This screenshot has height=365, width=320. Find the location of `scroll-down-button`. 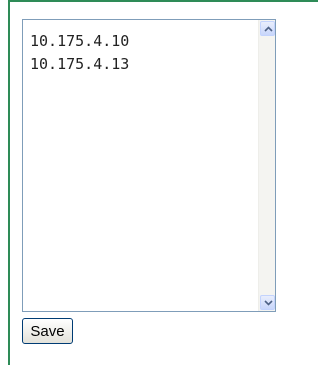

scroll-down-button is located at coordinates (267, 302).